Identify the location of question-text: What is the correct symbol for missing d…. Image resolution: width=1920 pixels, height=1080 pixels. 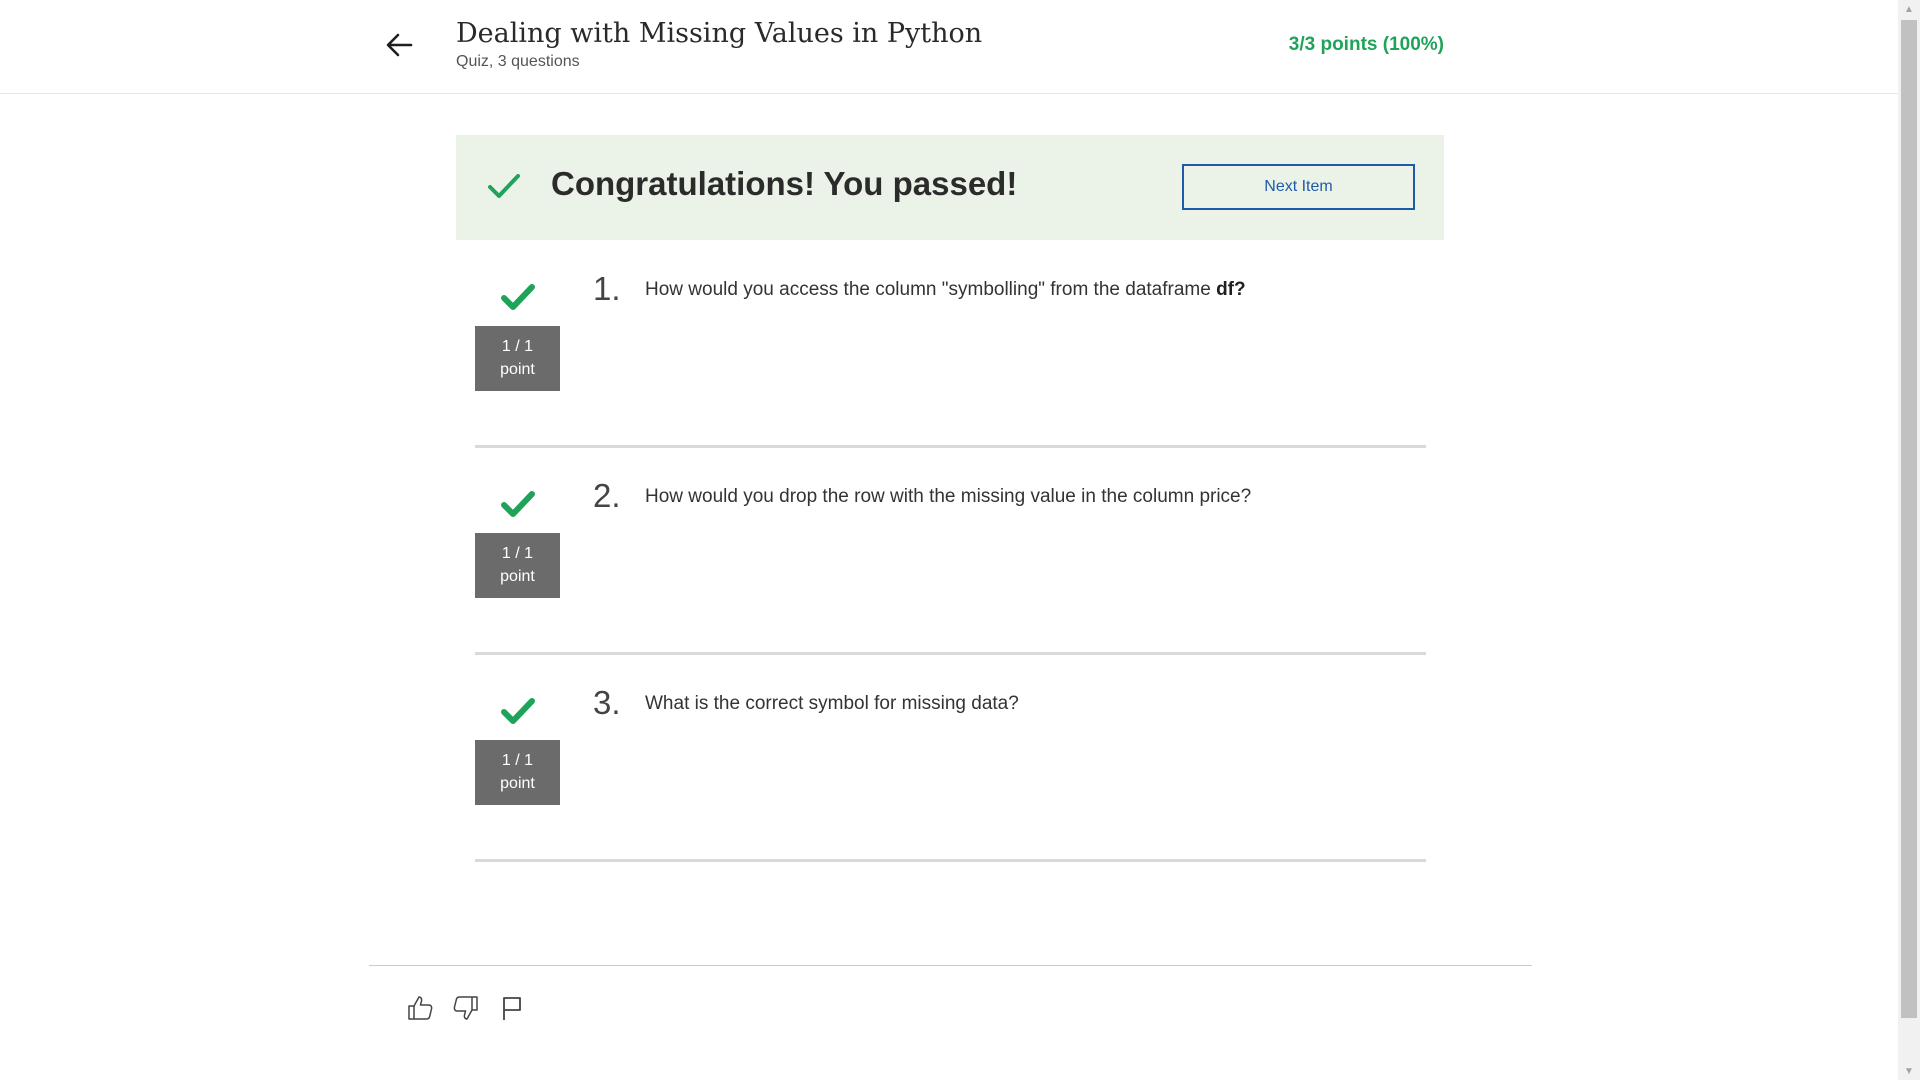
(832, 703).